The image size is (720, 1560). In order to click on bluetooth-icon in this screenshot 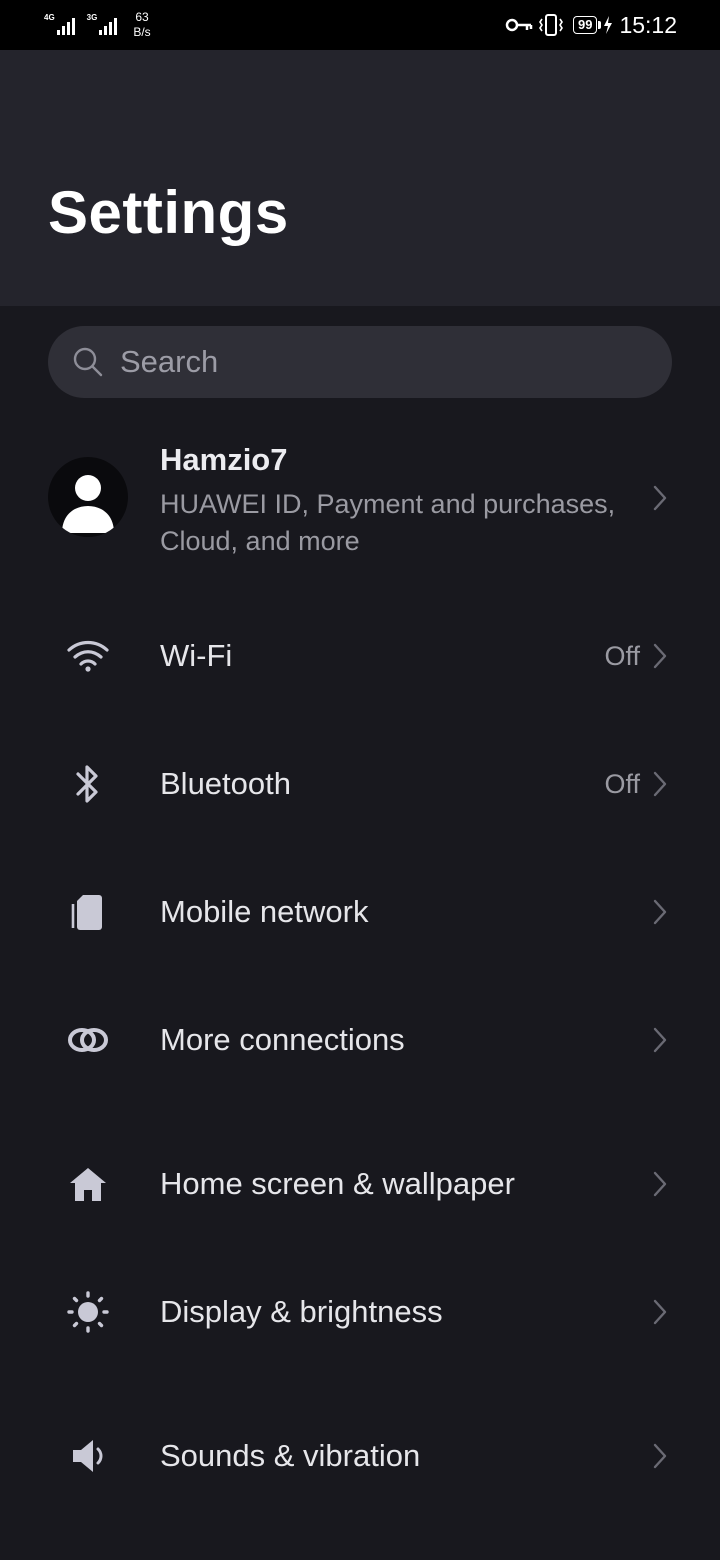, I will do `click(88, 784)`.